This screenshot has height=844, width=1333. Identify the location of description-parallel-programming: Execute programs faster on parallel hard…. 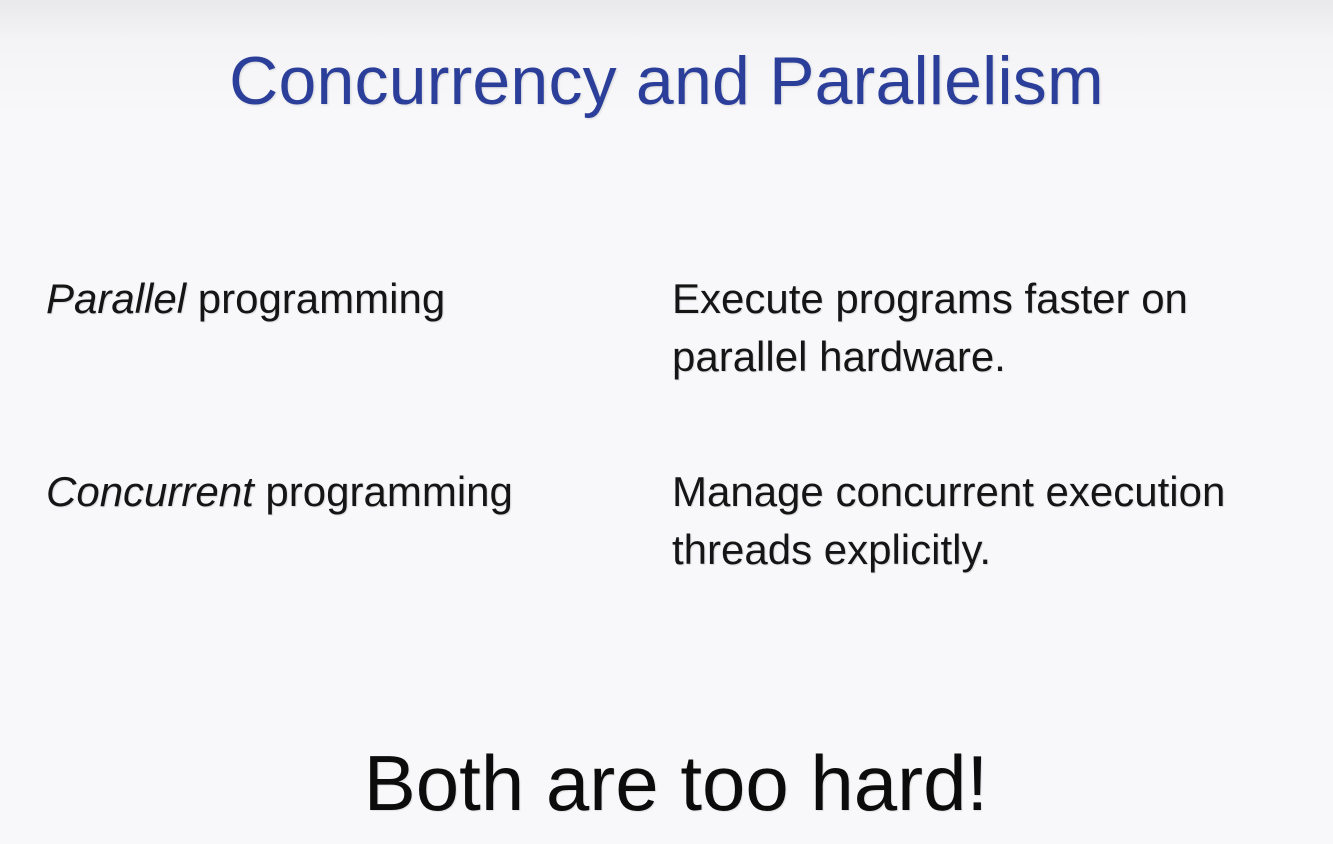
(997, 328).